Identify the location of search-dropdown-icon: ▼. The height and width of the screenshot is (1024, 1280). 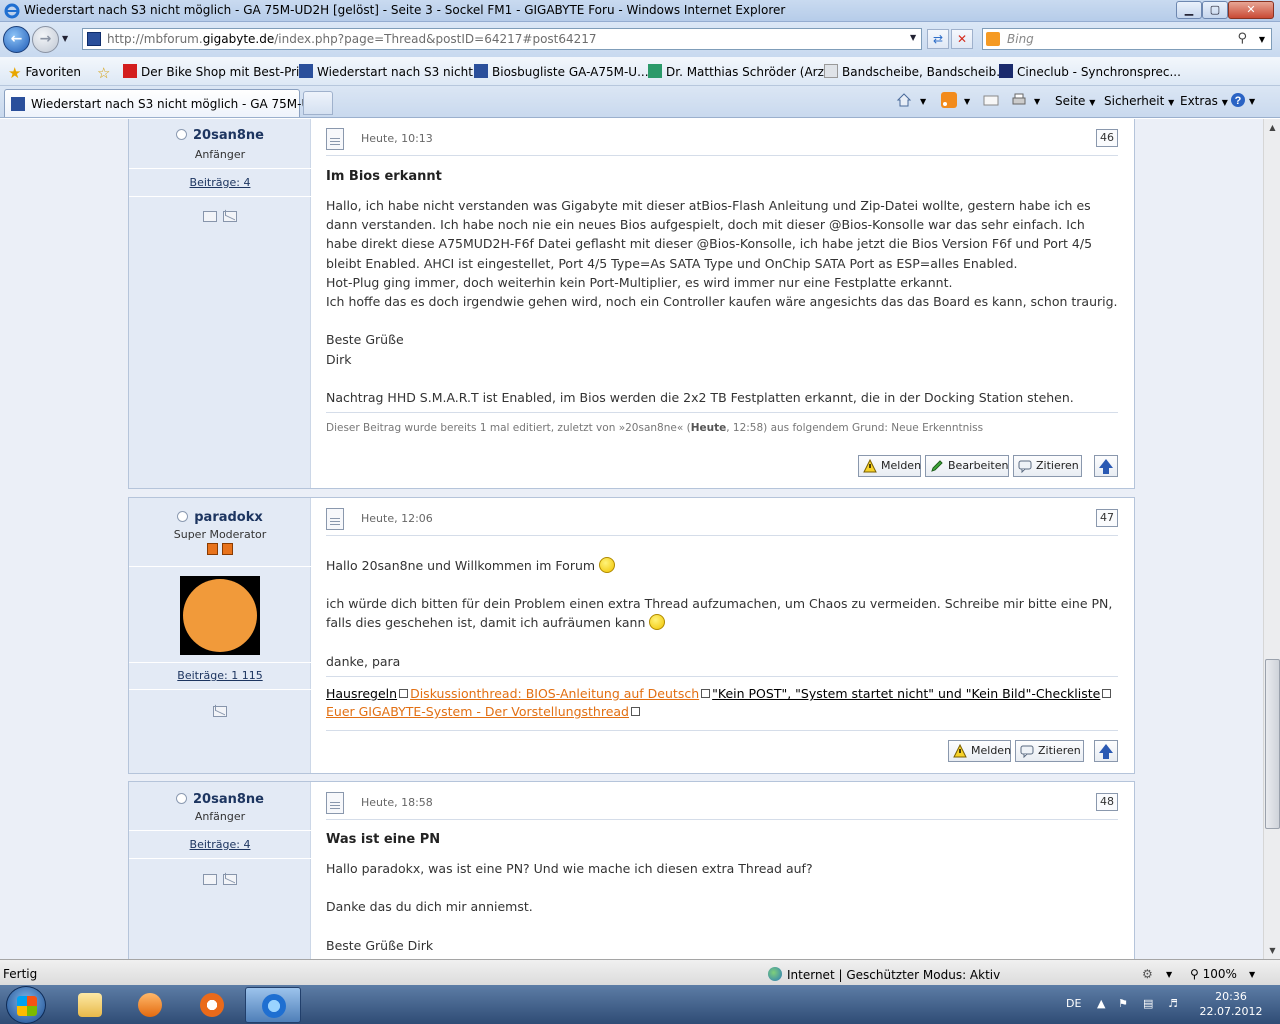
(1262, 39).